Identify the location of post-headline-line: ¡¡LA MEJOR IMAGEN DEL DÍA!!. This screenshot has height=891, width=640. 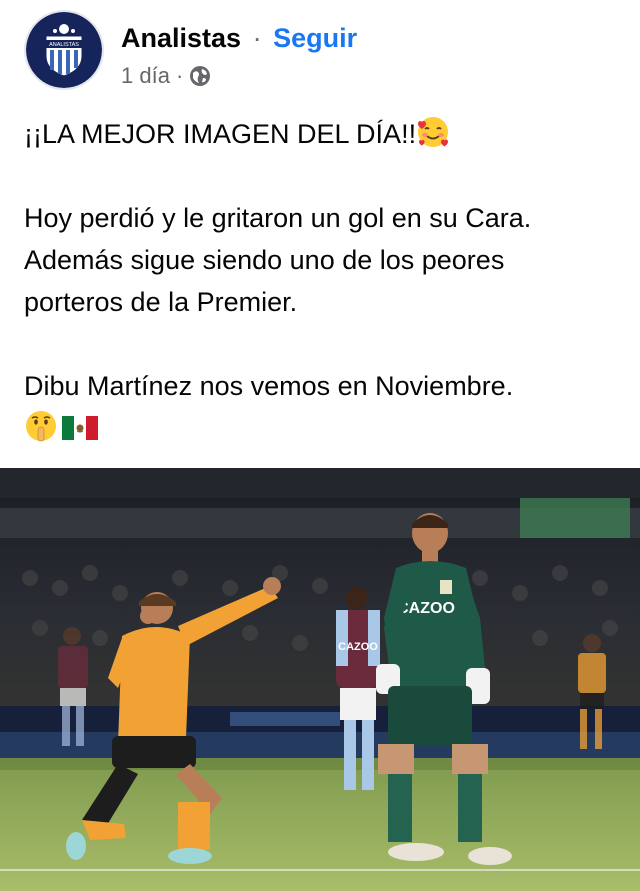
(324, 134).